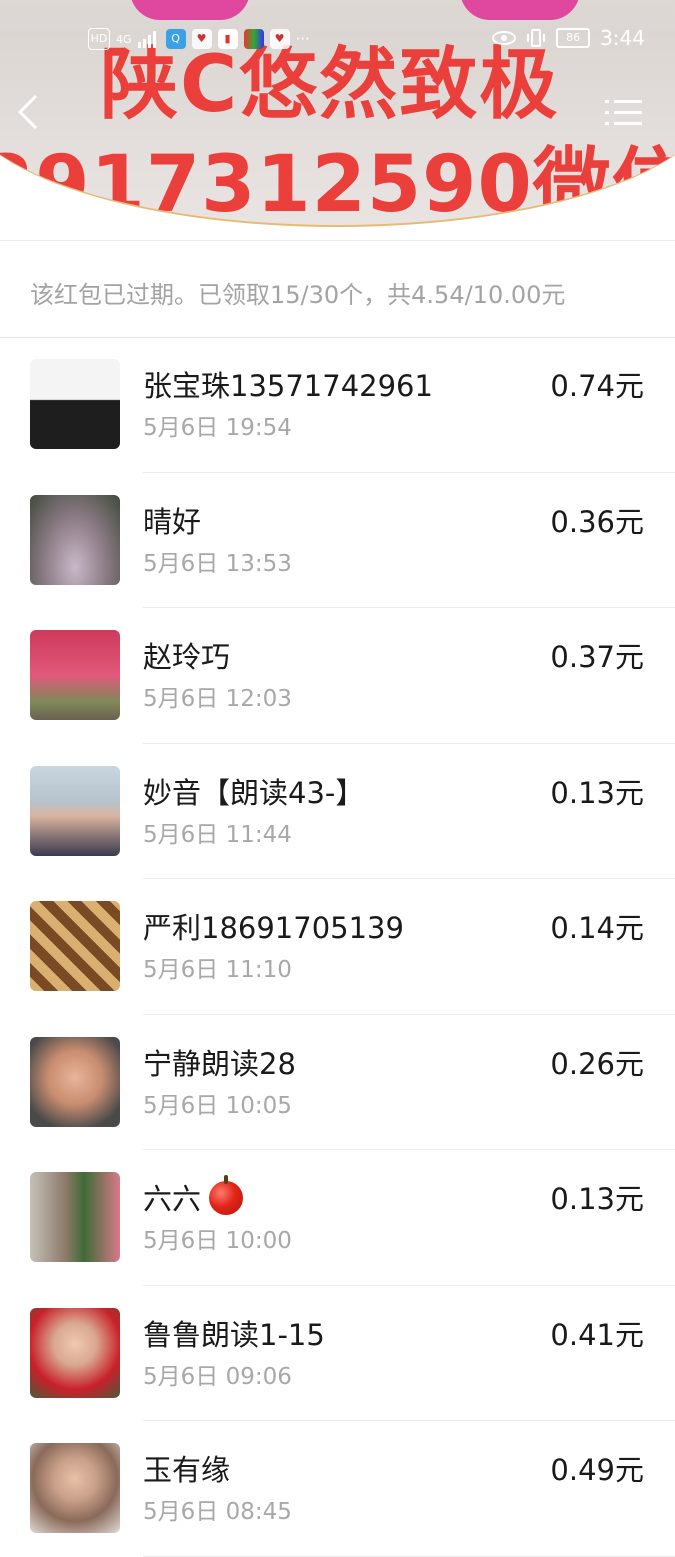 The image size is (675, 1557). I want to click on chevron-left-icon, so click(27, 112).